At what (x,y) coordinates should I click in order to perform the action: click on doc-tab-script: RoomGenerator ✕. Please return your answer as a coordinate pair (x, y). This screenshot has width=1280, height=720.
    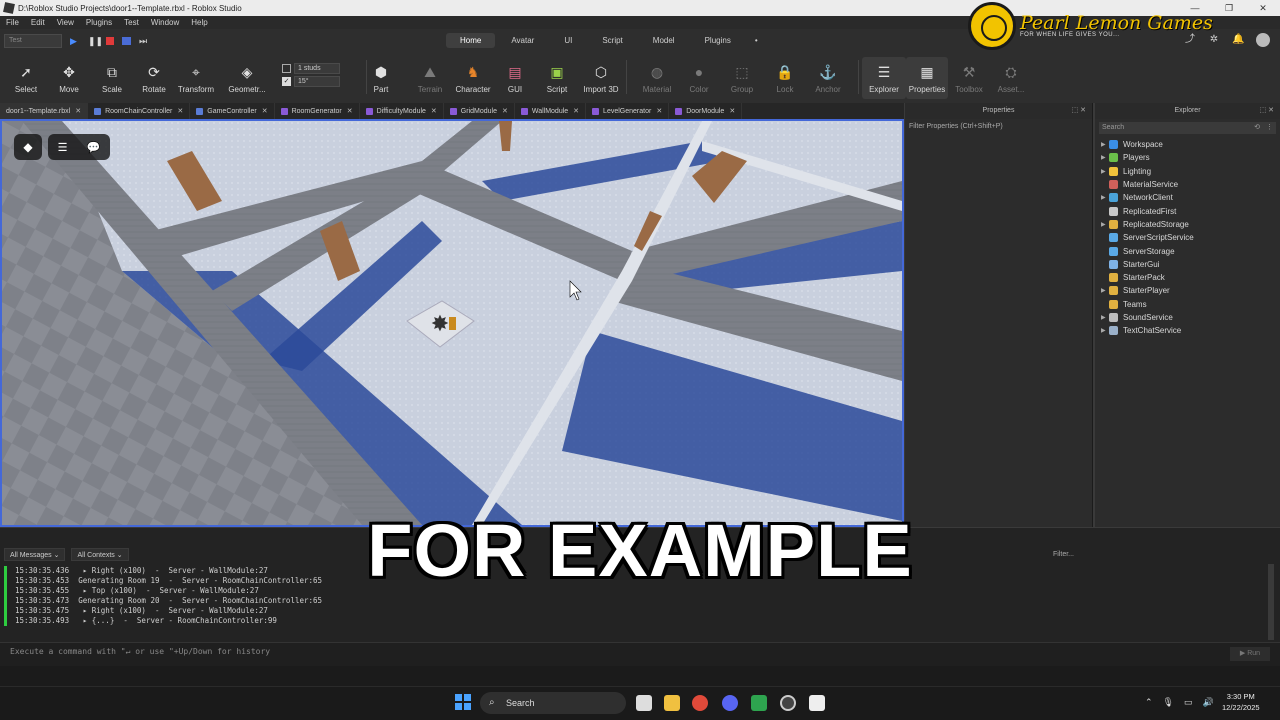
    Looking at the image, I should click on (317, 111).